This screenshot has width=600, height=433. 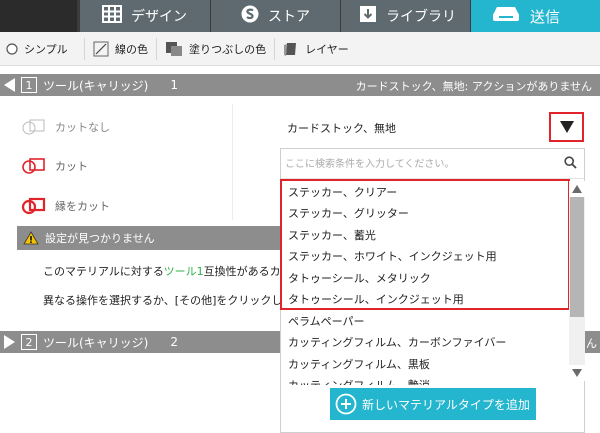 I want to click on list-item: カッティングフィルム、カーボンファイバー, so click(x=425, y=343).